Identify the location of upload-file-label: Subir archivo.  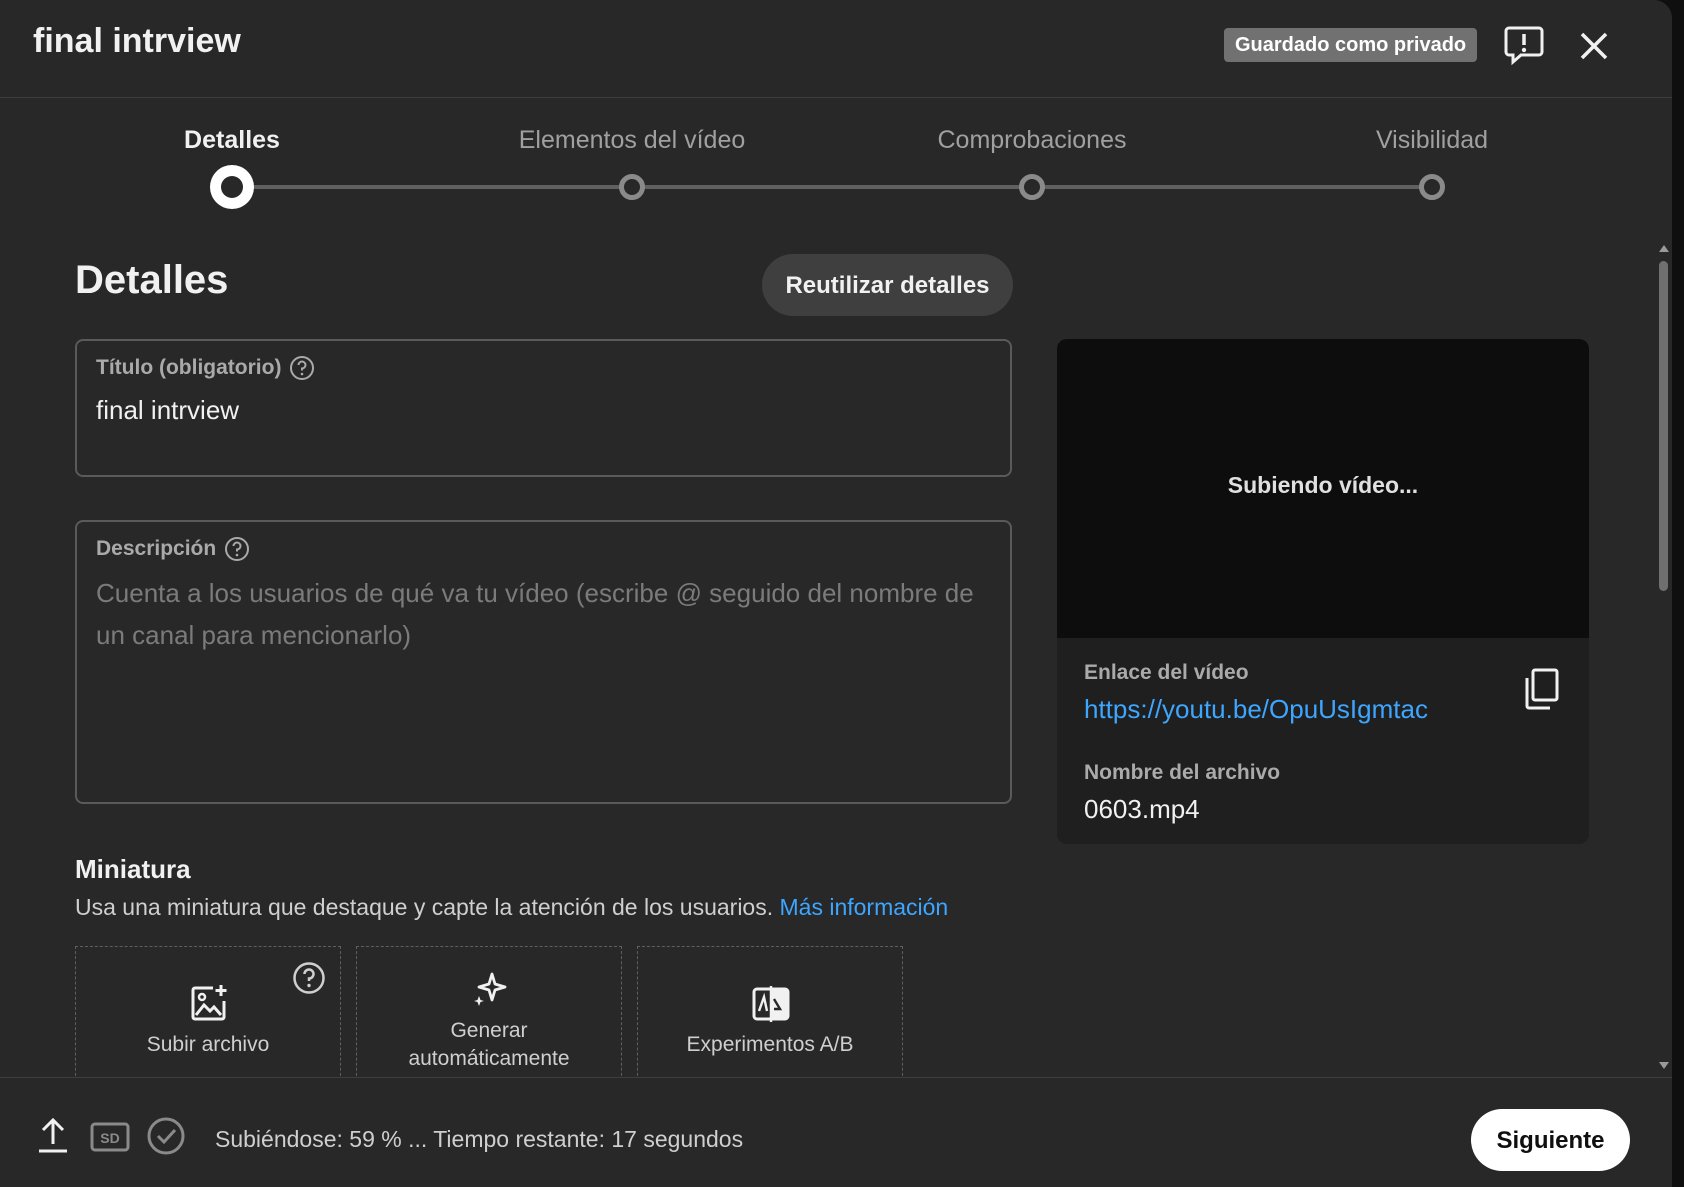
(208, 1044).